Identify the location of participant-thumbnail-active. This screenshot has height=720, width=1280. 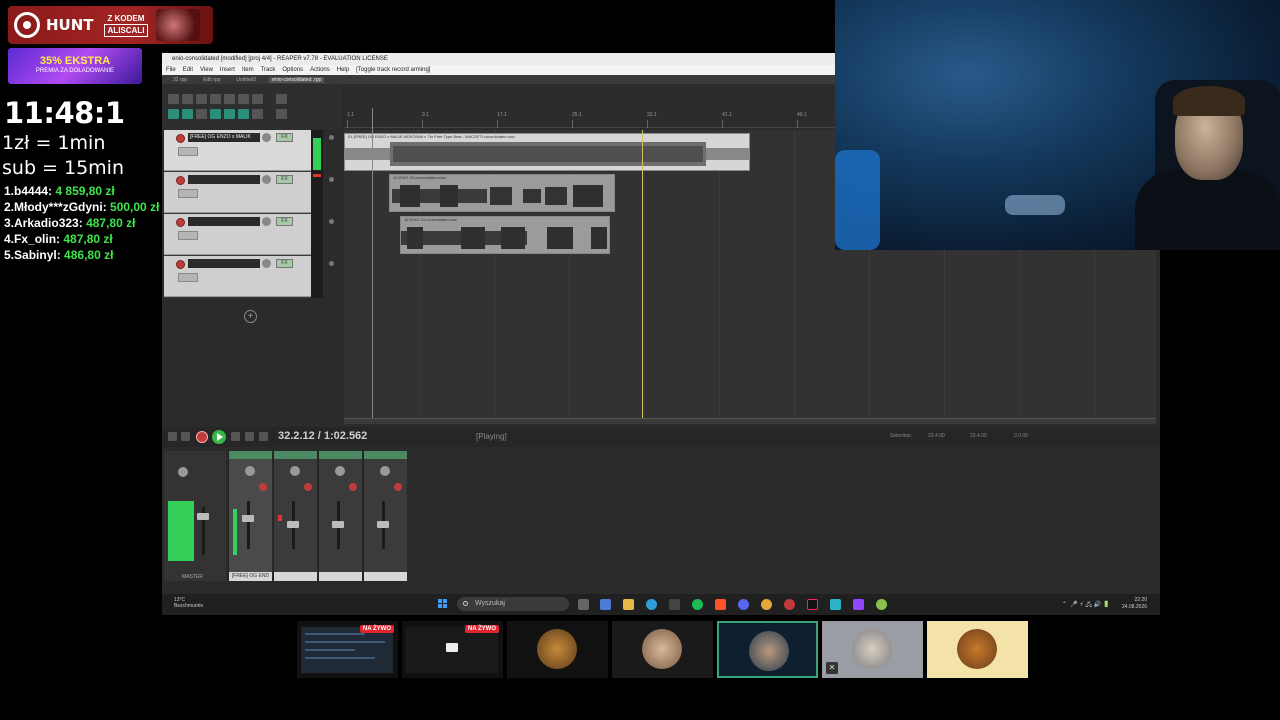
(767, 649).